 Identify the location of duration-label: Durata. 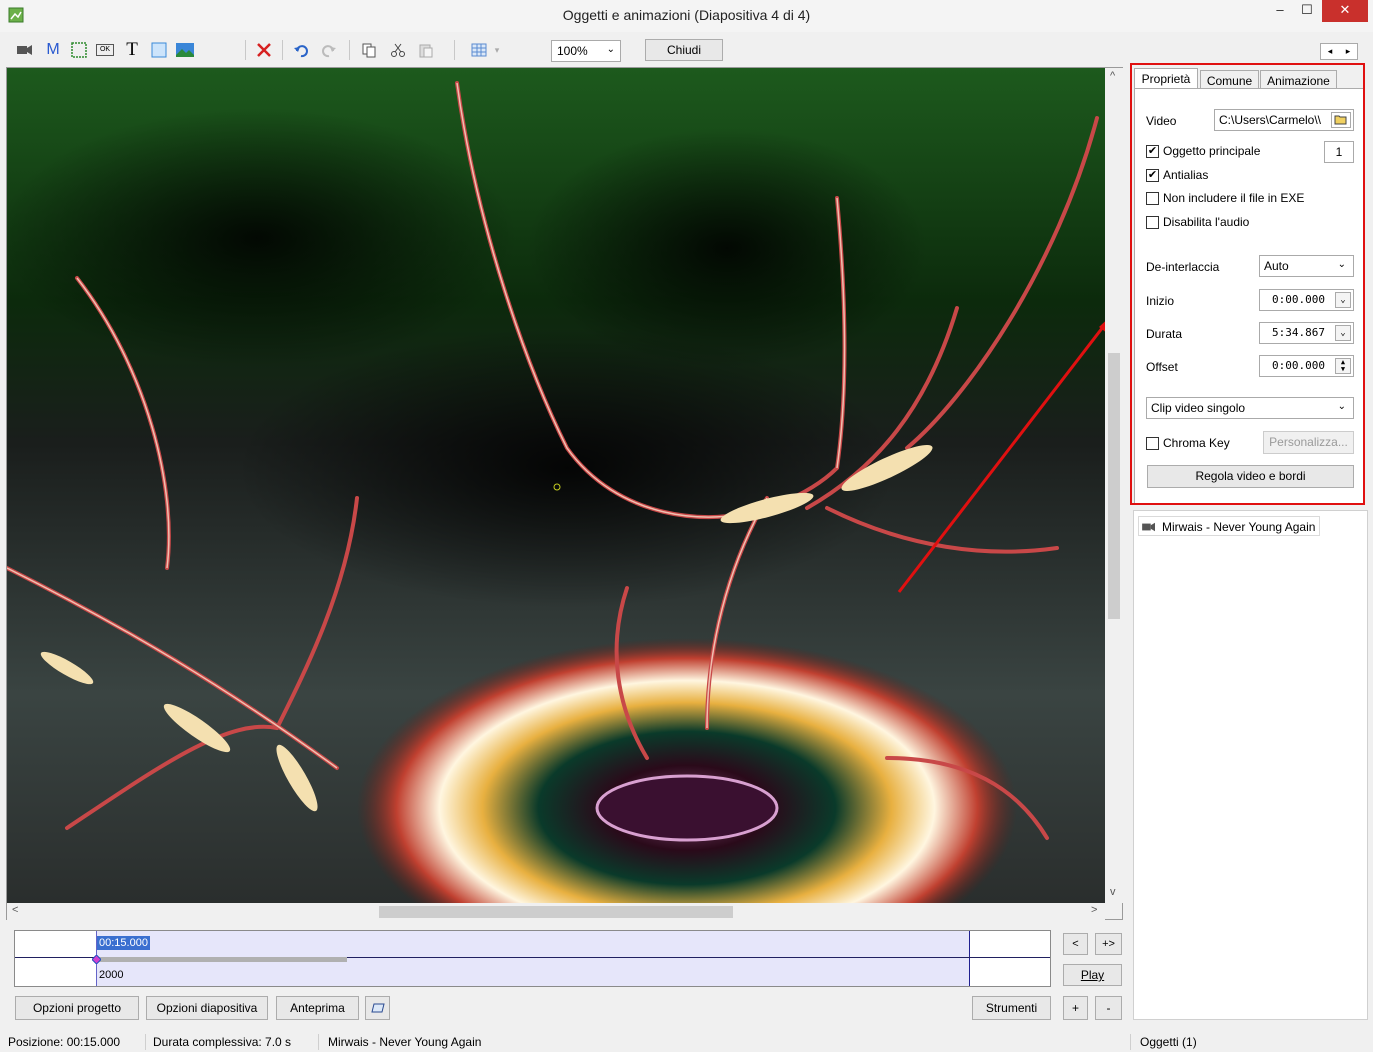
(1164, 334).